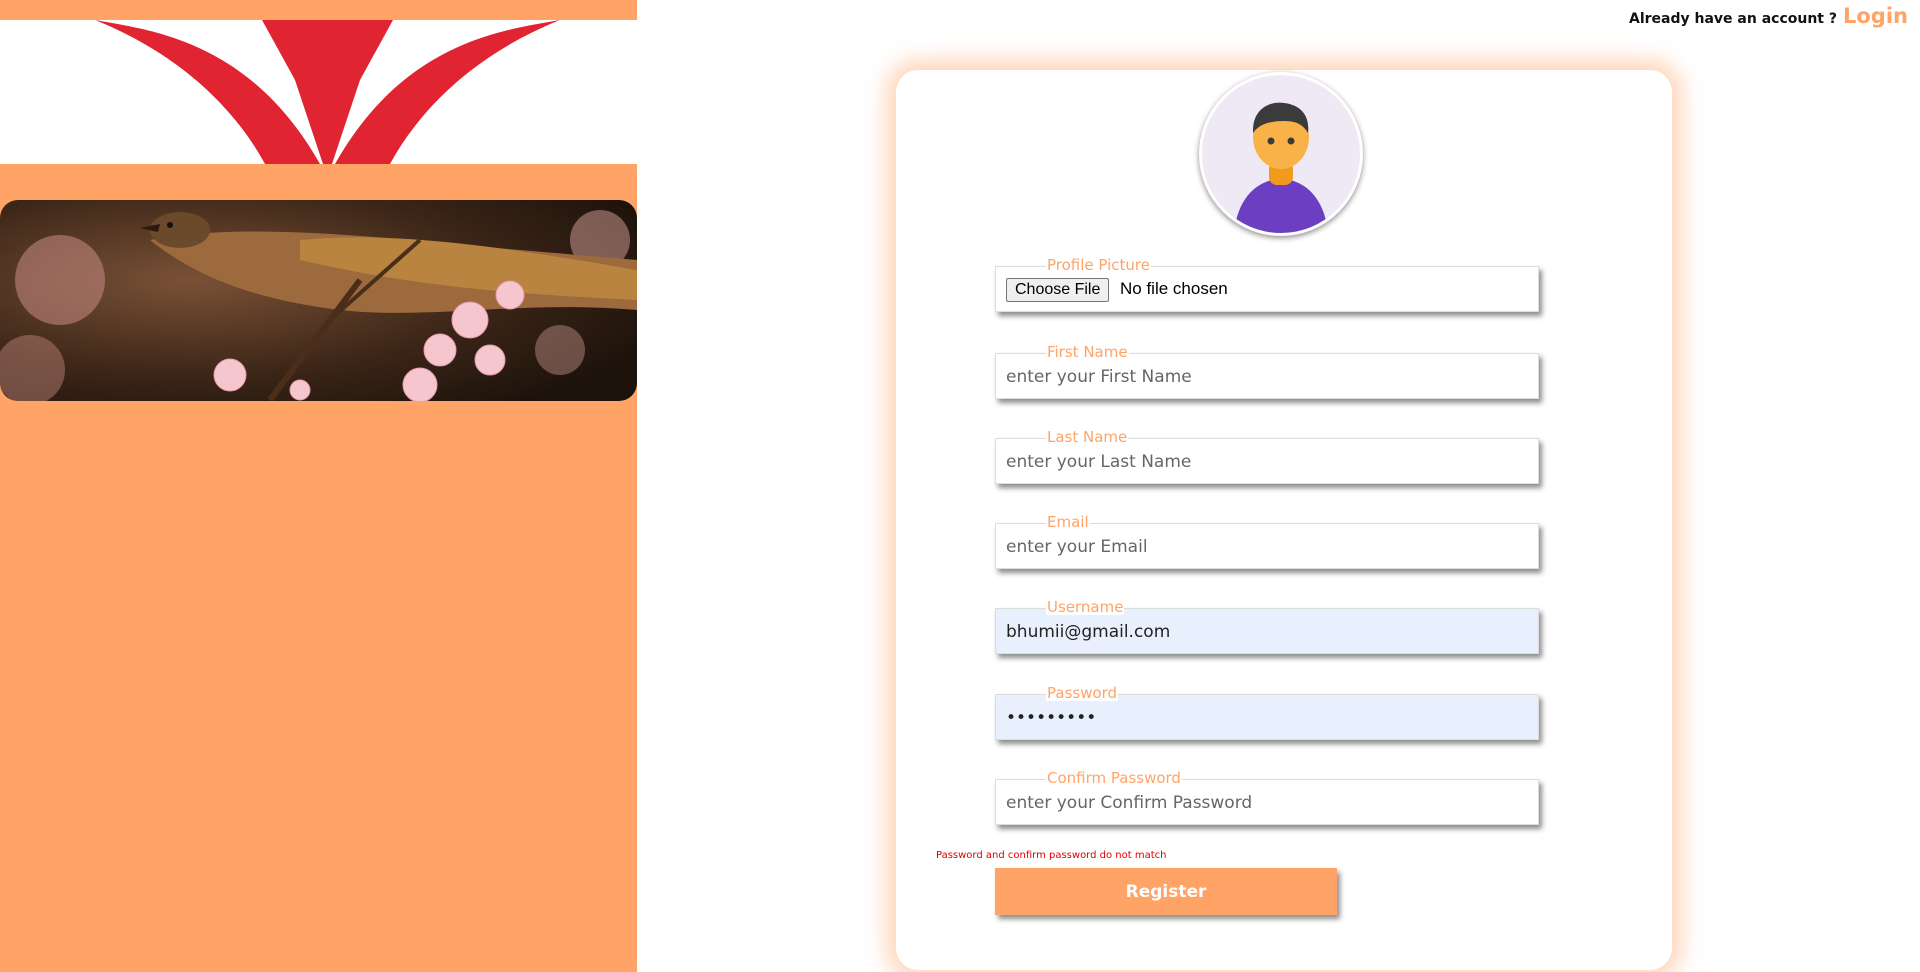  What do you see at coordinates (1266, 462) in the screenshot?
I see `last-name-input` at bounding box center [1266, 462].